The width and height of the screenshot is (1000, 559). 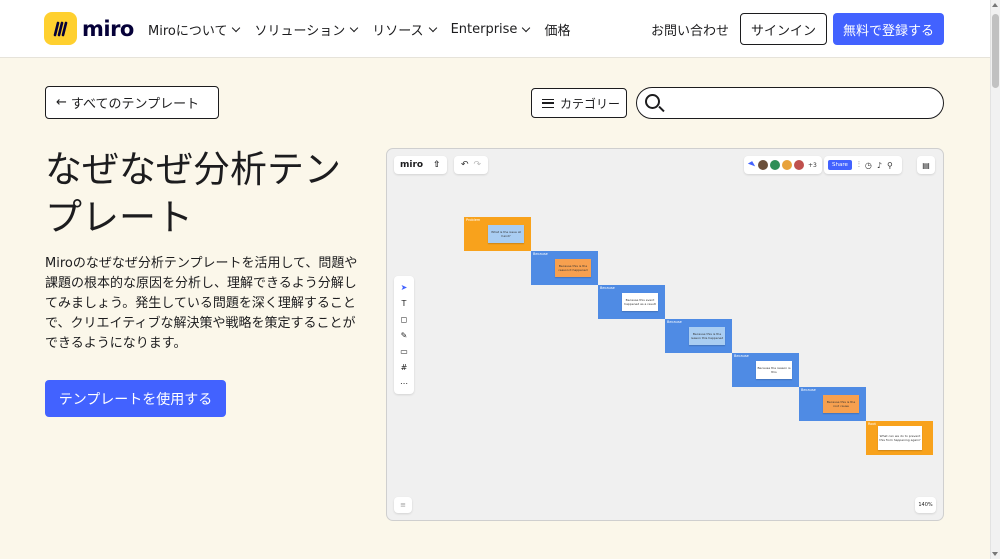 I want to click on nav-item-solutions: ソリューション, so click(x=306, y=29).